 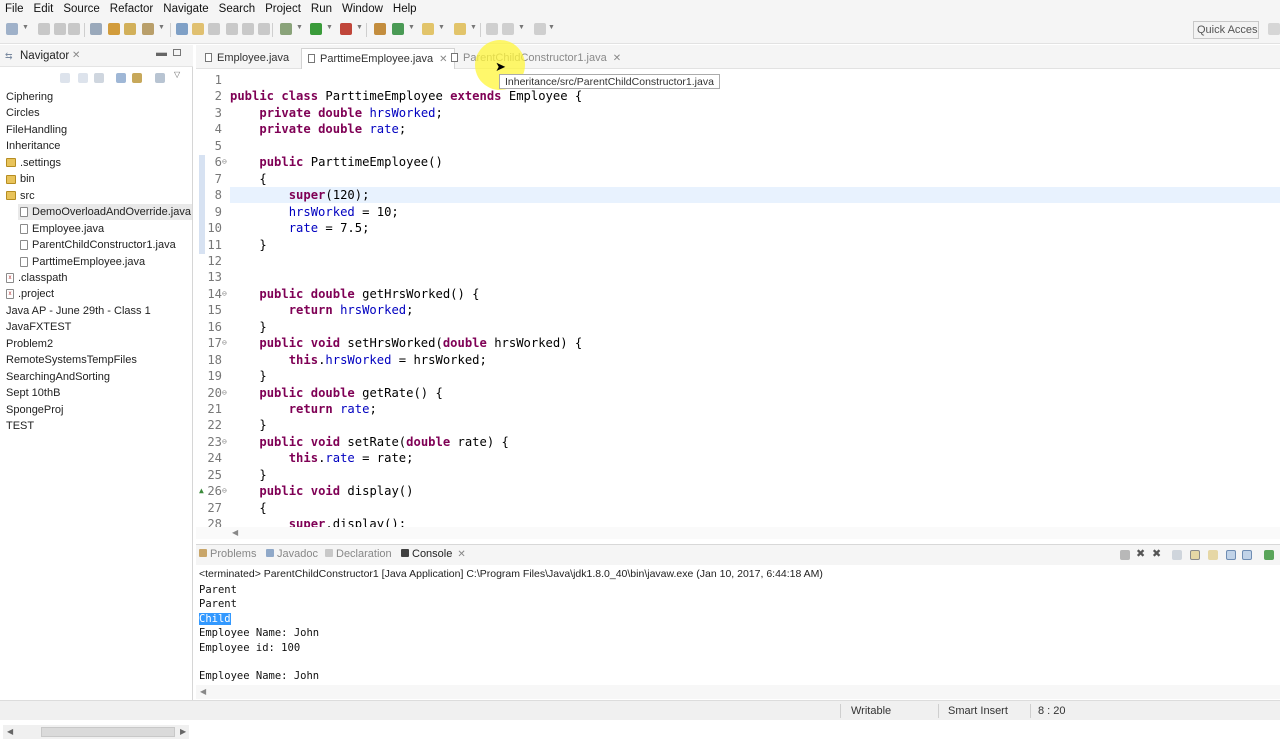 What do you see at coordinates (322, 458) in the screenshot?
I see `code-line: this.rate = rate;` at bounding box center [322, 458].